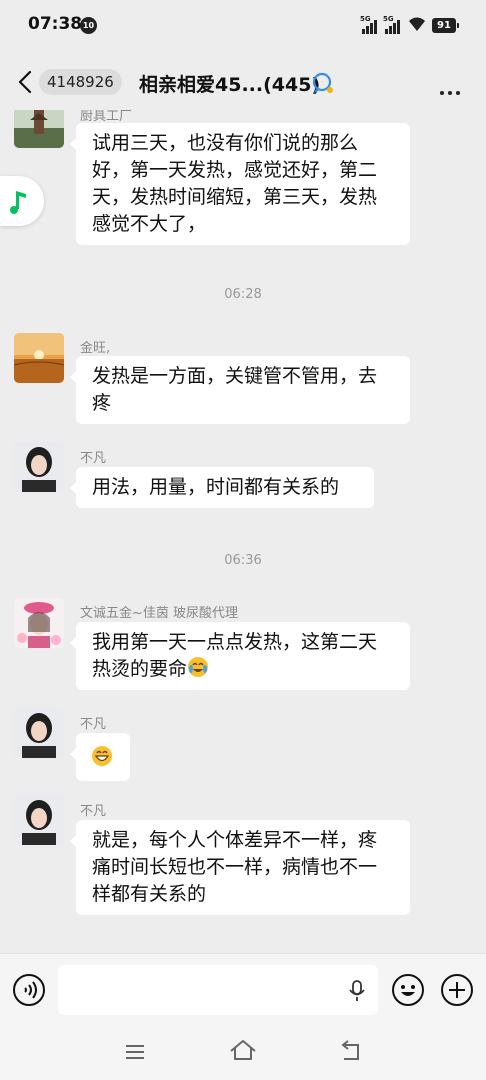  What do you see at coordinates (235, 655) in the screenshot?
I see `message-text: 我用第一天一点点发热，这第二天热烫的要命` at bounding box center [235, 655].